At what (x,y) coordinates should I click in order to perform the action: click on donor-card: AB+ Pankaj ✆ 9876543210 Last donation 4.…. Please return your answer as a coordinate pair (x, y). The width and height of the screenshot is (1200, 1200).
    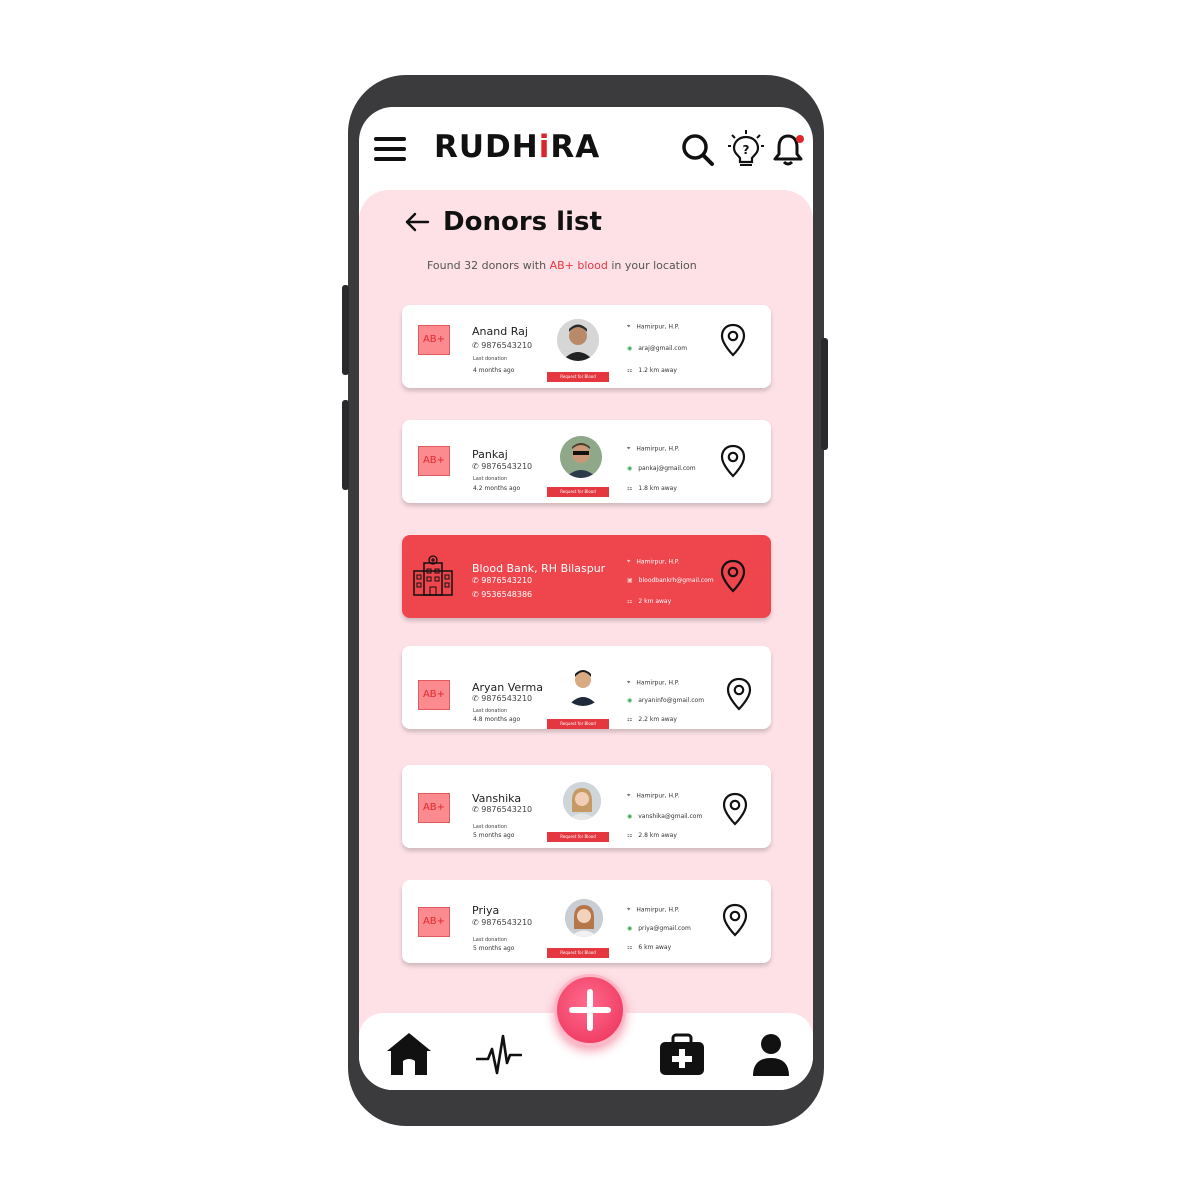
    Looking at the image, I should click on (586, 461).